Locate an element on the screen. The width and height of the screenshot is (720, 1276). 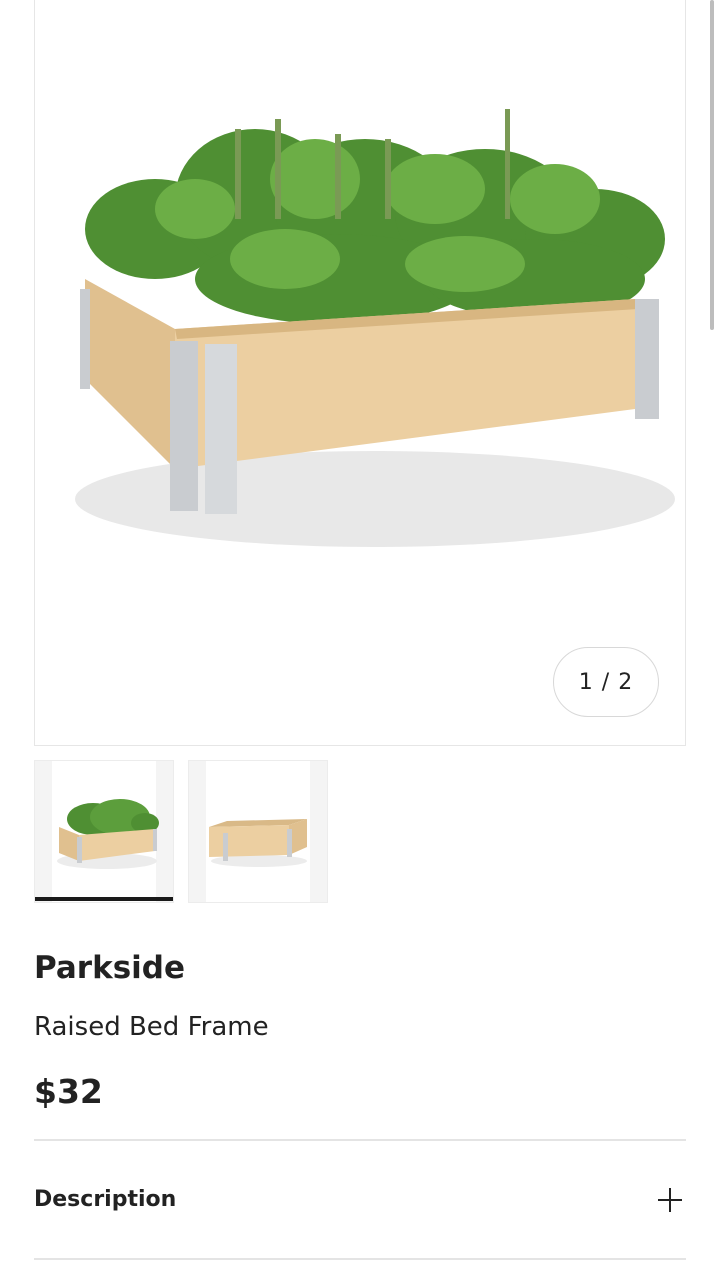
plus-icon is located at coordinates (670, 1199).